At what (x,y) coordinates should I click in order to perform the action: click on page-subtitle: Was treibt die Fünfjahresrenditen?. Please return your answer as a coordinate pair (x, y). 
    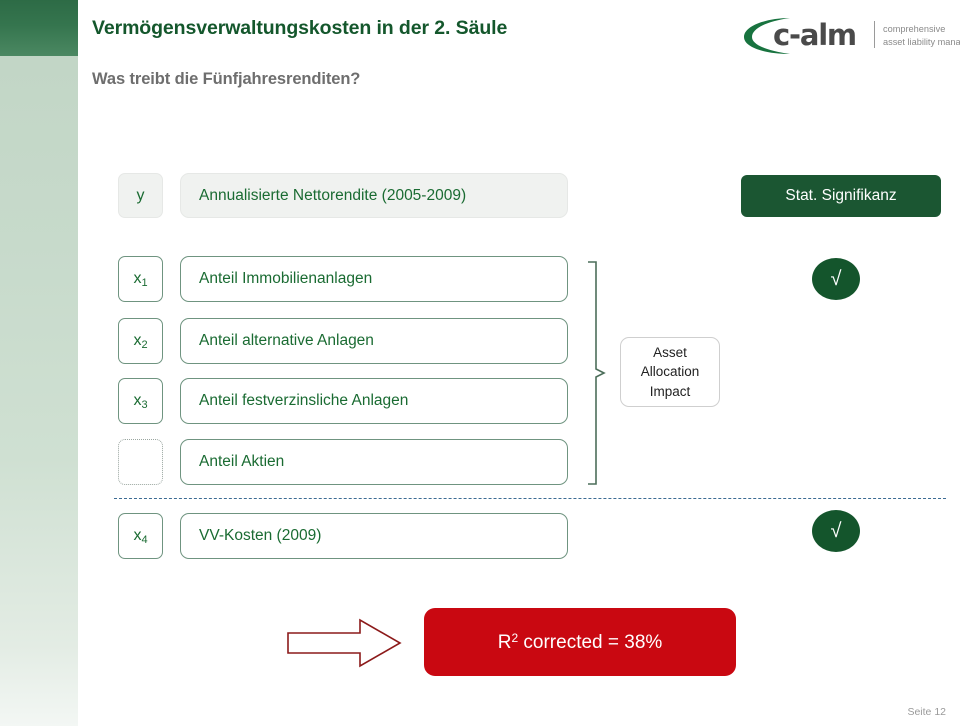
    Looking at the image, I should click on (226, 79).